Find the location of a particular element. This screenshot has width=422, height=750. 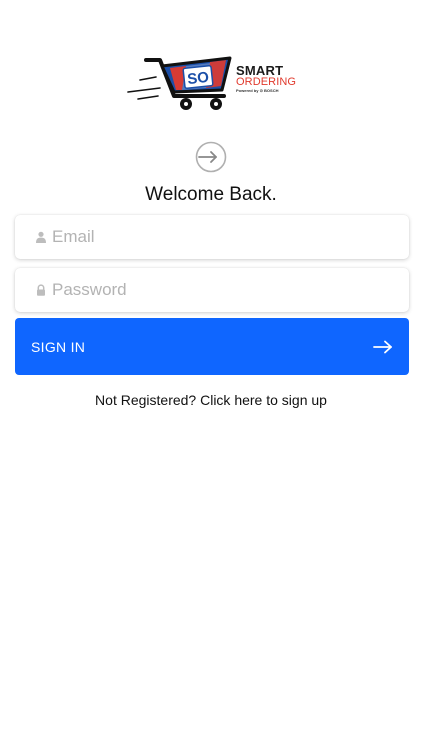

arrow-right-icon is located at coordinates (382, 346).